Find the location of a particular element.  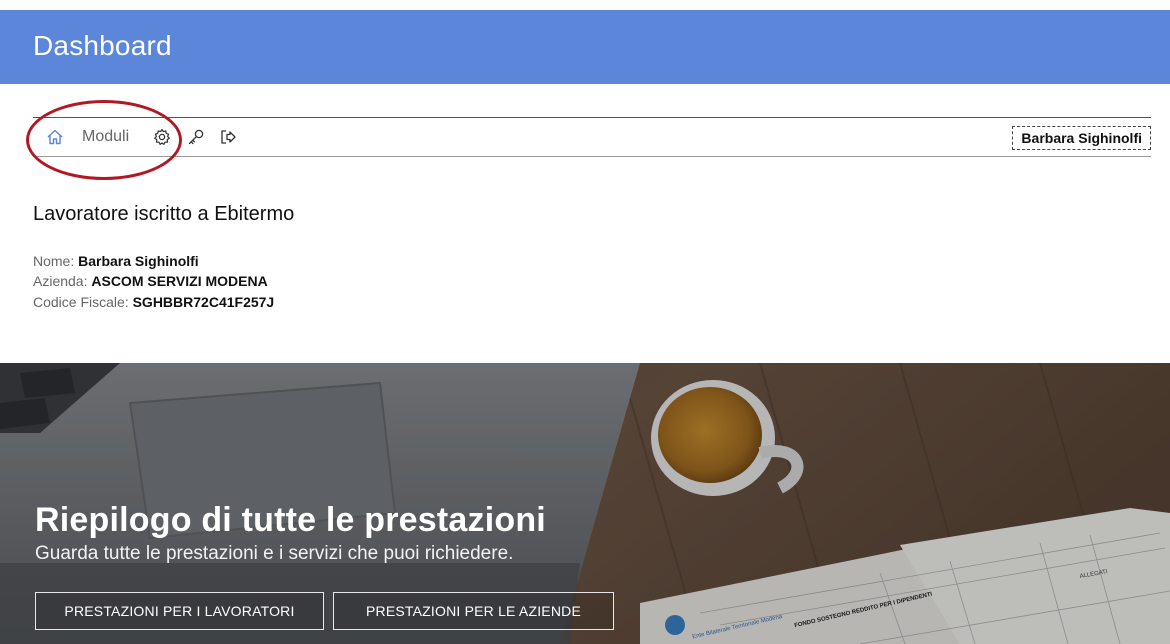

nome-label: Nome: is located at coordinates (54, 261).